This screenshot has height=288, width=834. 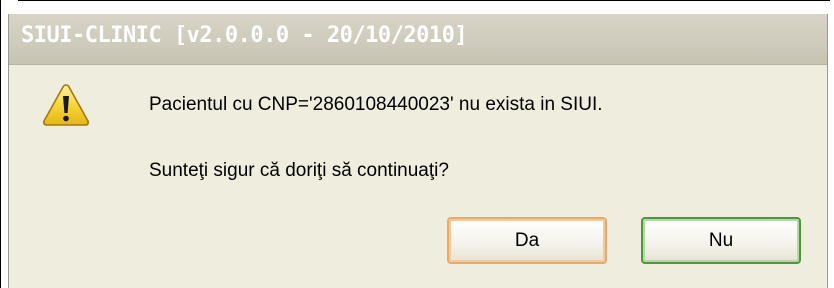 What do you see at coordinates (244, 35) in the screenshot?
I see `dialog-title: SIUI-CLINIC [v2.0.0.0 - 20/10/2010]` at bounding box center [244, 35].